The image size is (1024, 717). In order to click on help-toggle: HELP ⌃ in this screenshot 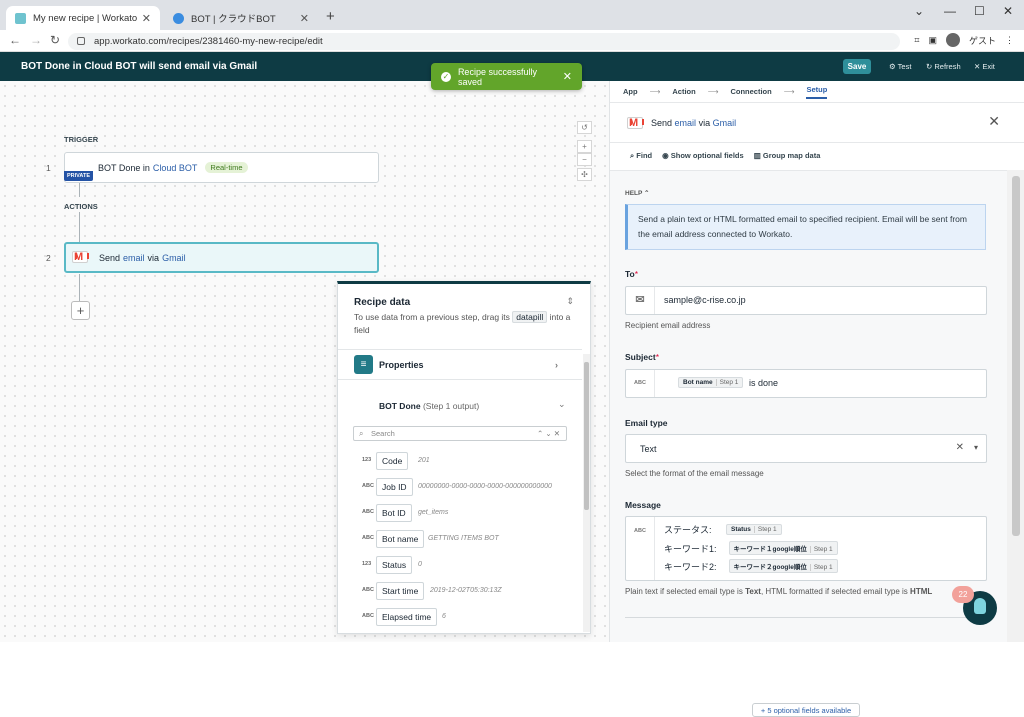, I will do `click(637, 193)`.